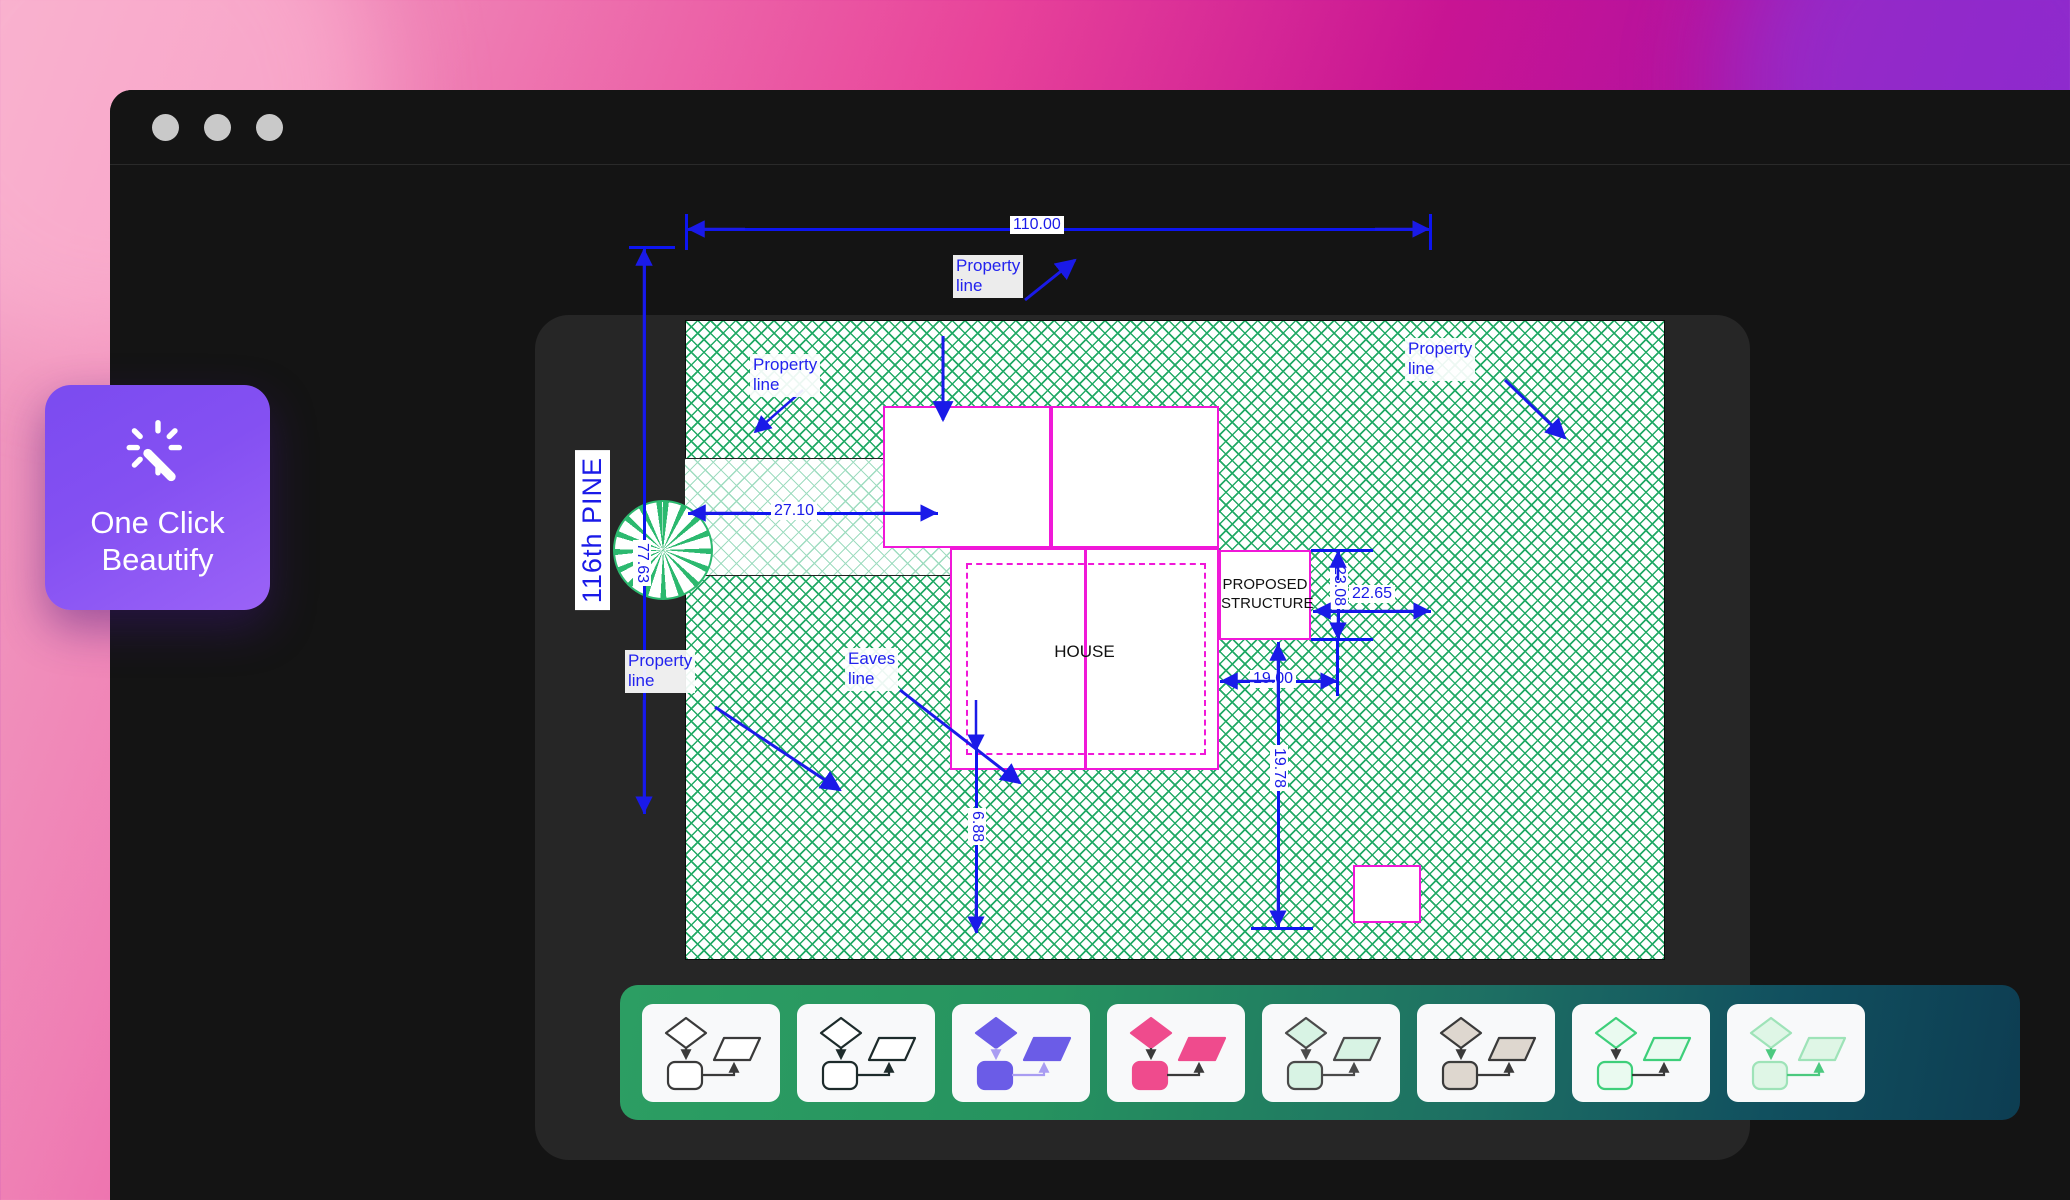 The height and width of the screenshot is (1200, 2070). I want to click on style-preview-green-outline, so click(1643, 1053).